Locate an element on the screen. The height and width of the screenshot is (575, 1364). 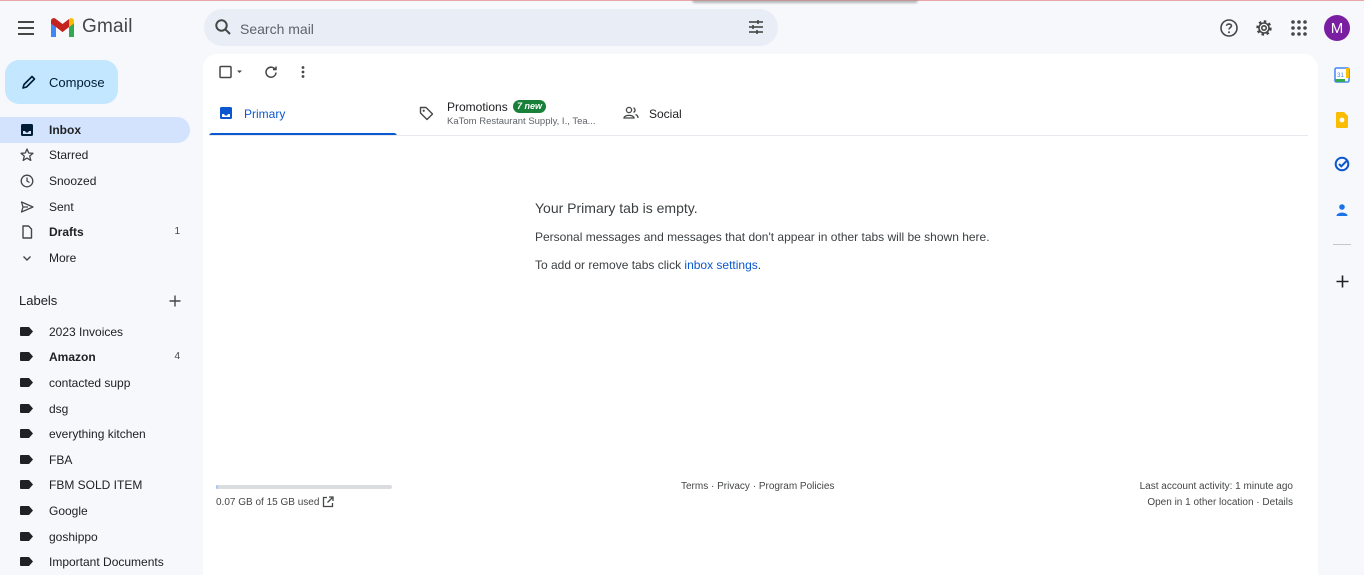
label-item: Amazon 4 is located at coordinates (95, 356).